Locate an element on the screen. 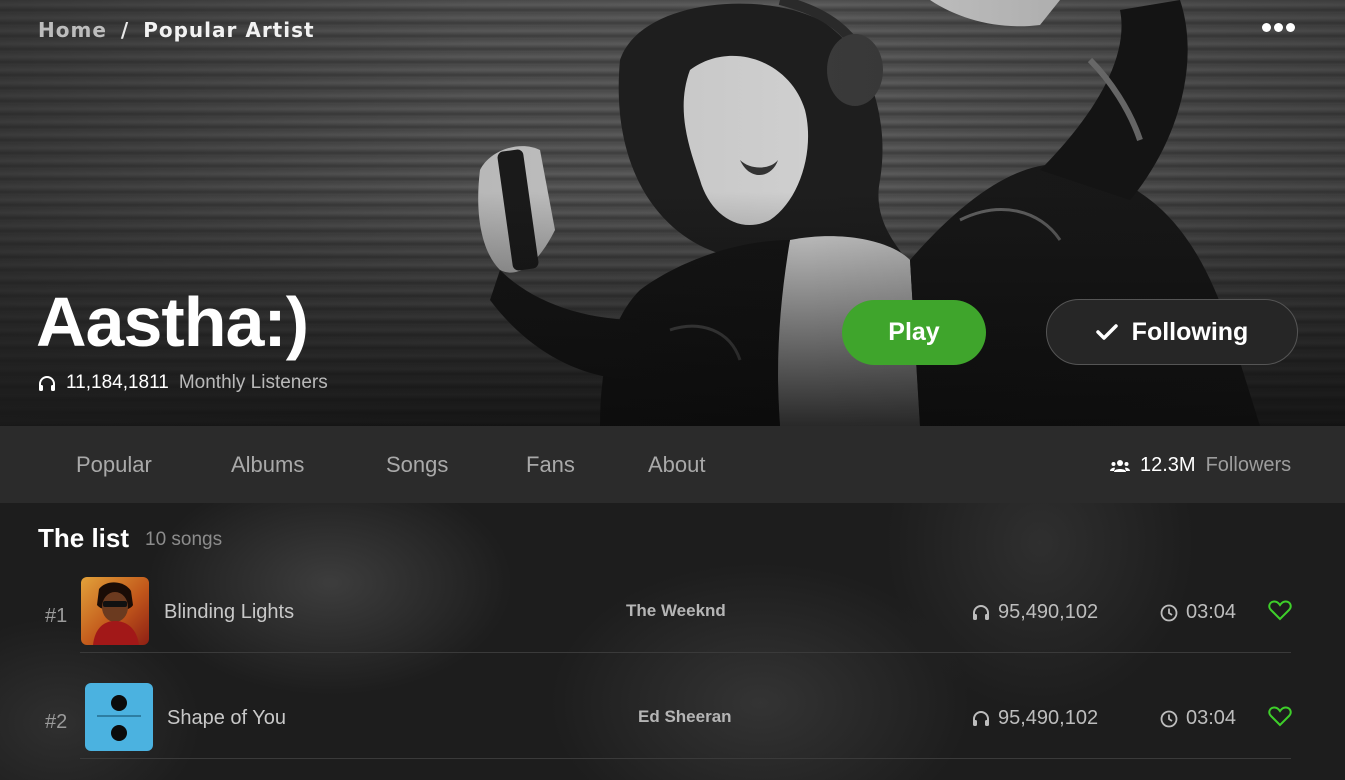 The image size is (1345, 780). tab-songs: Songs is located at coordinates (417, 465).